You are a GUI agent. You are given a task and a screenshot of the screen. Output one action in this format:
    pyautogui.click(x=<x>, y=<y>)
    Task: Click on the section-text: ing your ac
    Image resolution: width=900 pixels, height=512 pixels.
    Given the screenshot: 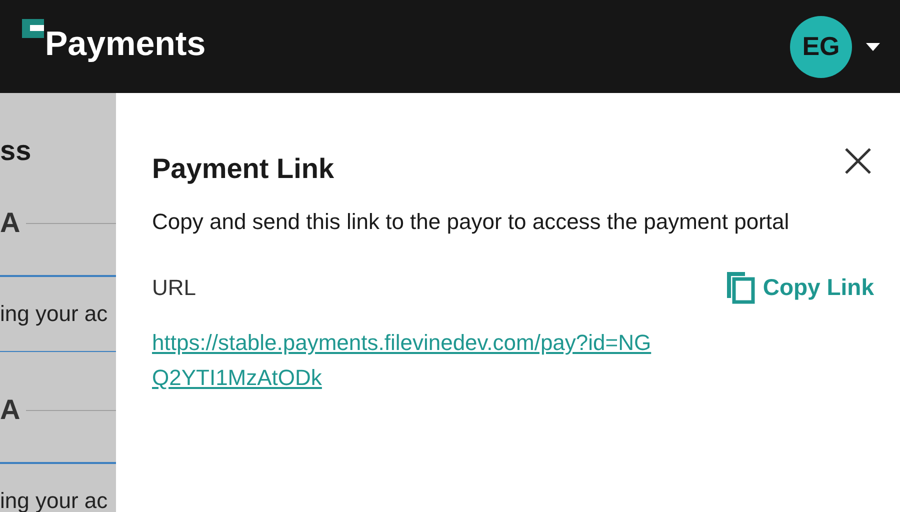 What is the action you would take?
    pyautogui.click(x=54, y=313)
    